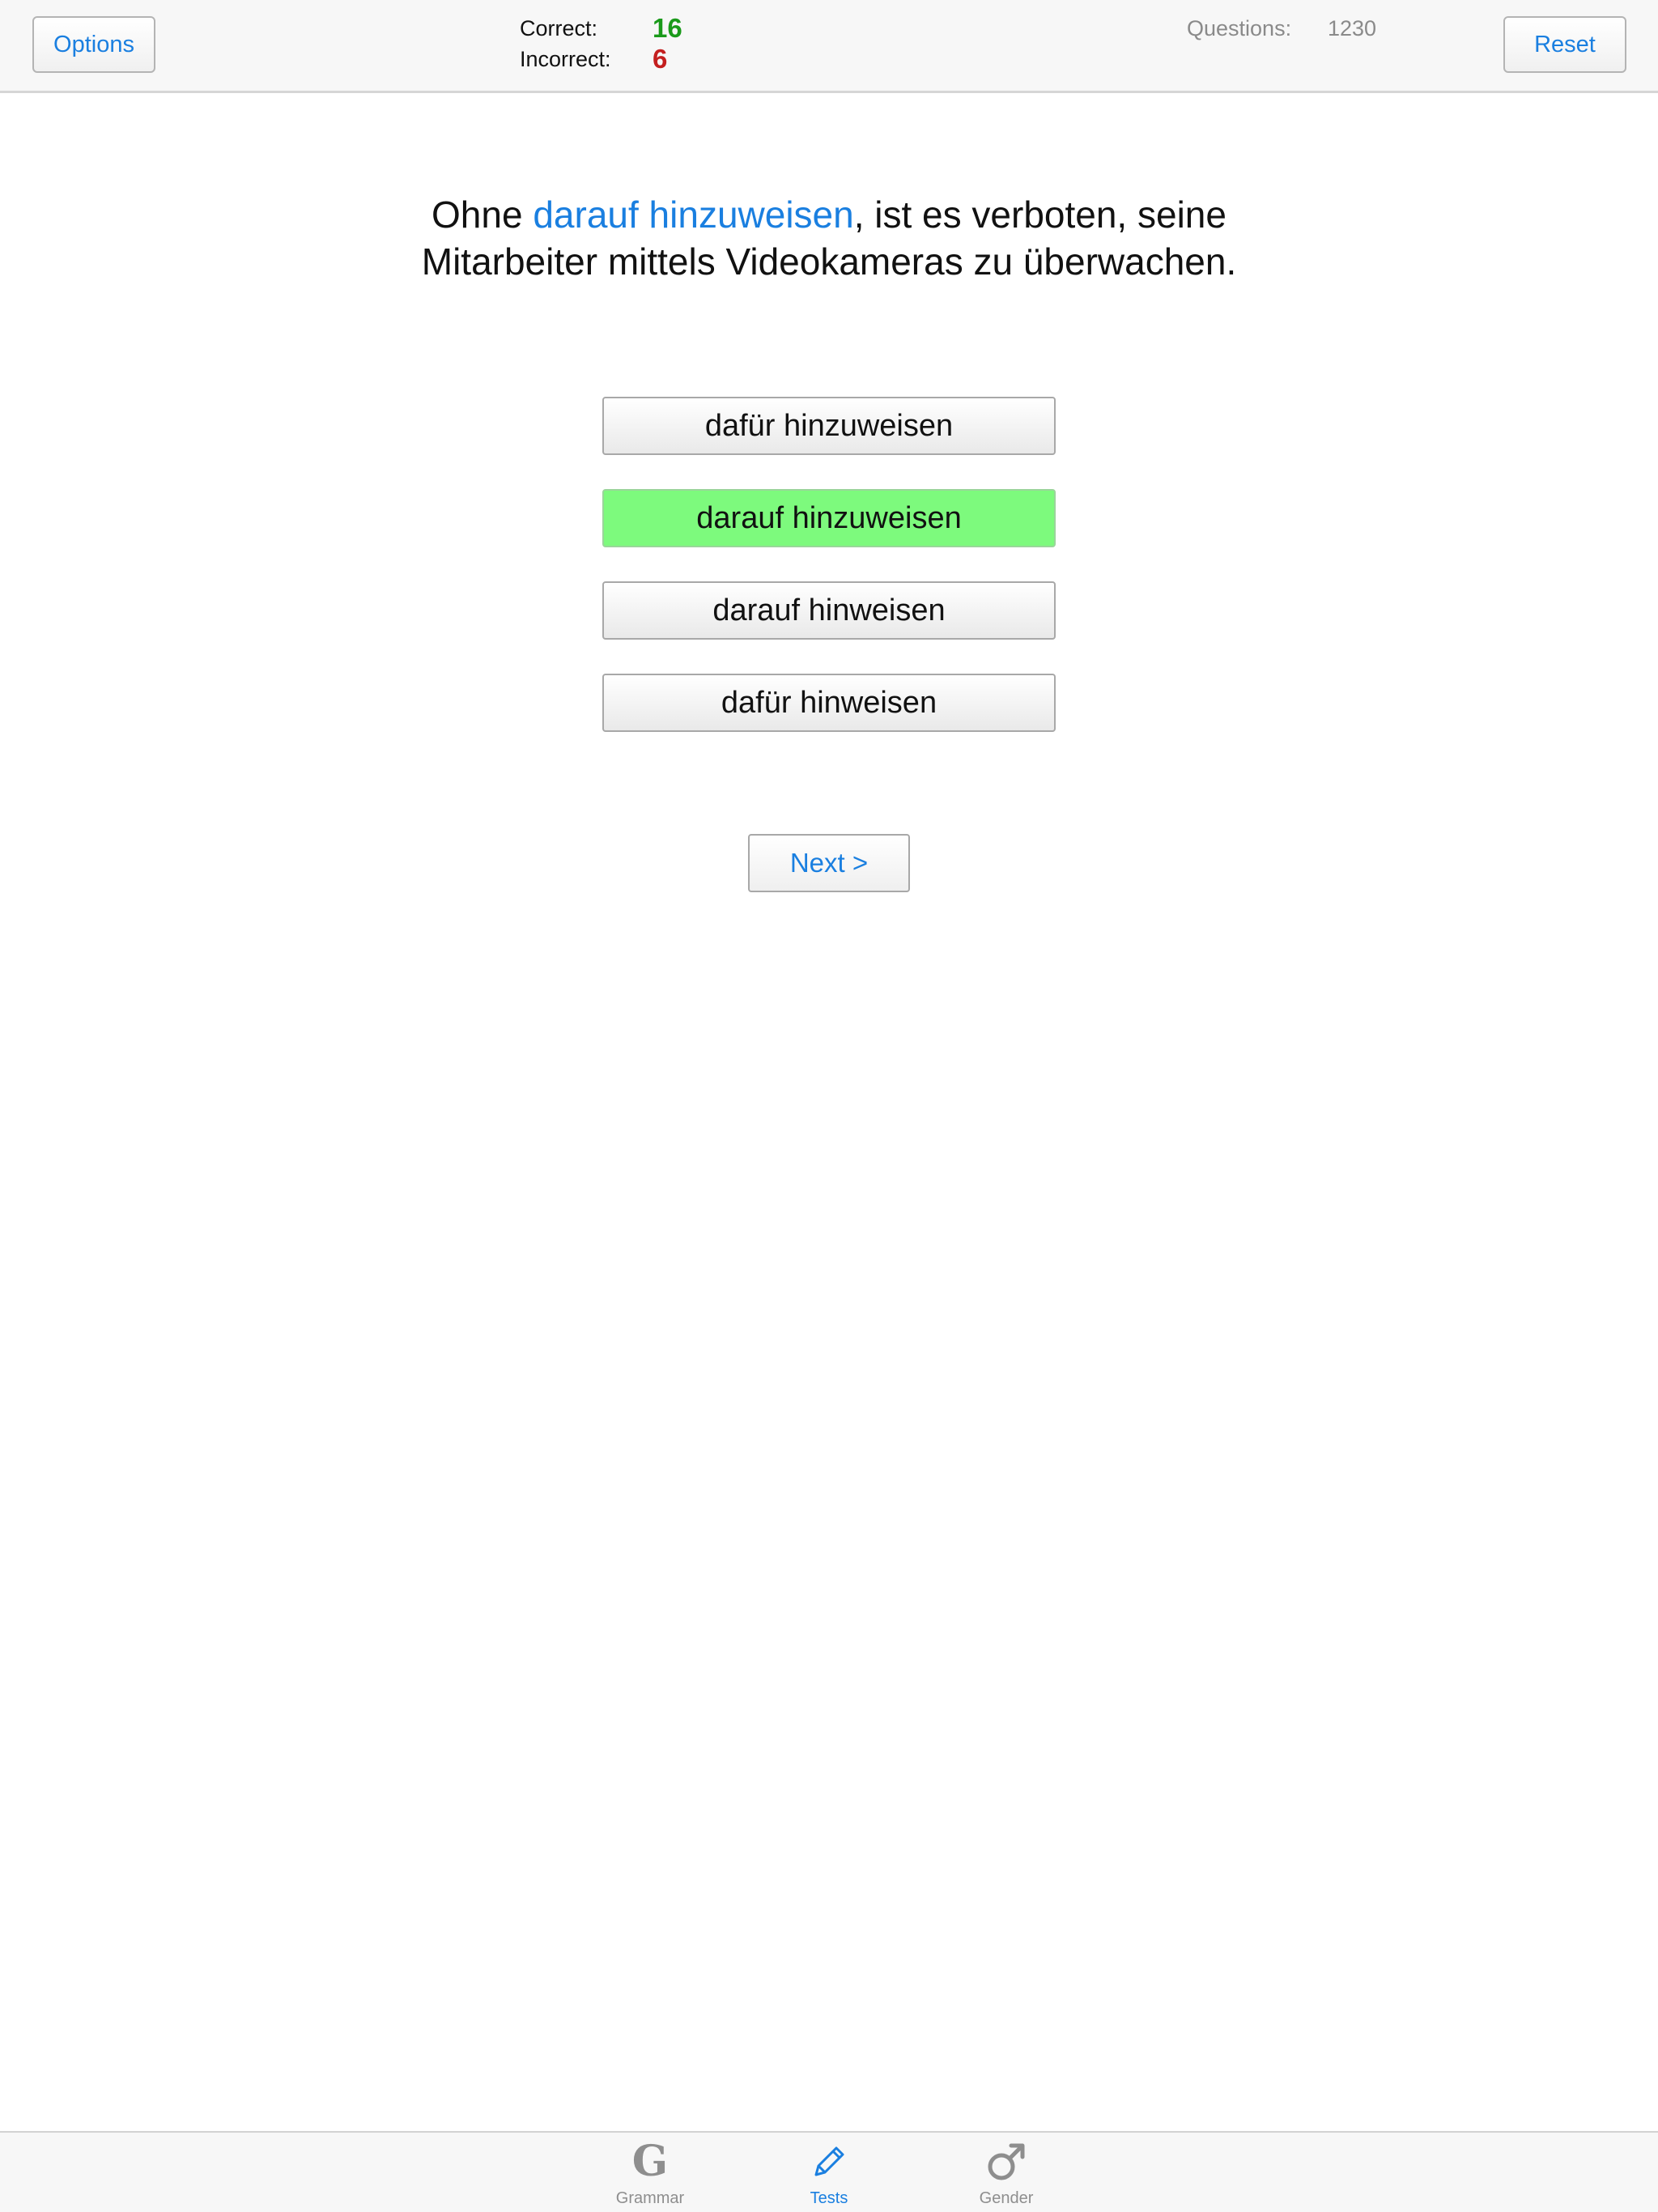 This screenshot has width=1658, height=2212. I want to click on questions-label: Questions:, so click(1239, 28).